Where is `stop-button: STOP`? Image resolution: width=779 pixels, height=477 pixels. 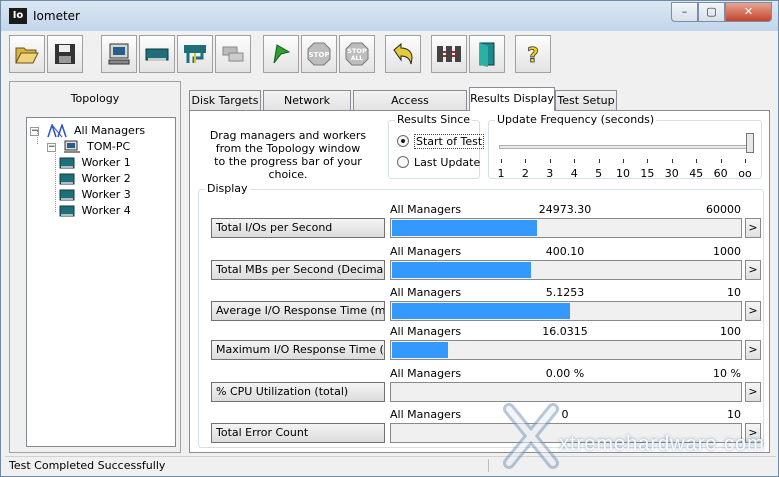 stop-button: STOP is located at coordinates (319, 54).